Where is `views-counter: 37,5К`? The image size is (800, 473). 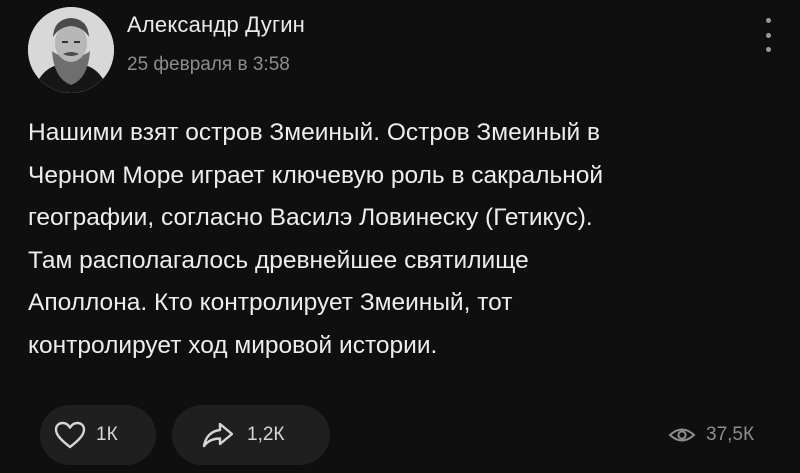
views-counter: 37,5К is located at coordinates (711, 435).